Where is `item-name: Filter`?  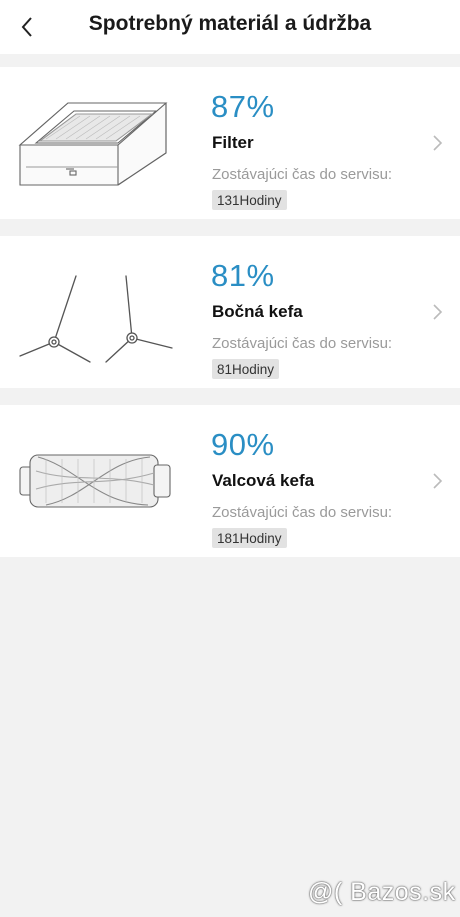
item-name: Filter is located at coordinates (233, 142).